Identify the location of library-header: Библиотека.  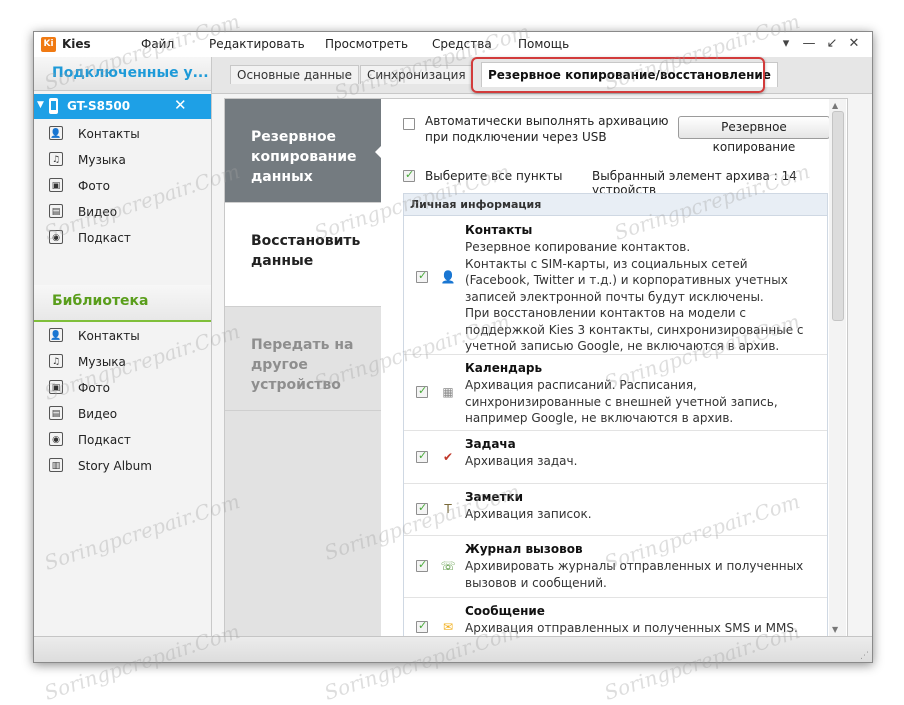
(122, 303).